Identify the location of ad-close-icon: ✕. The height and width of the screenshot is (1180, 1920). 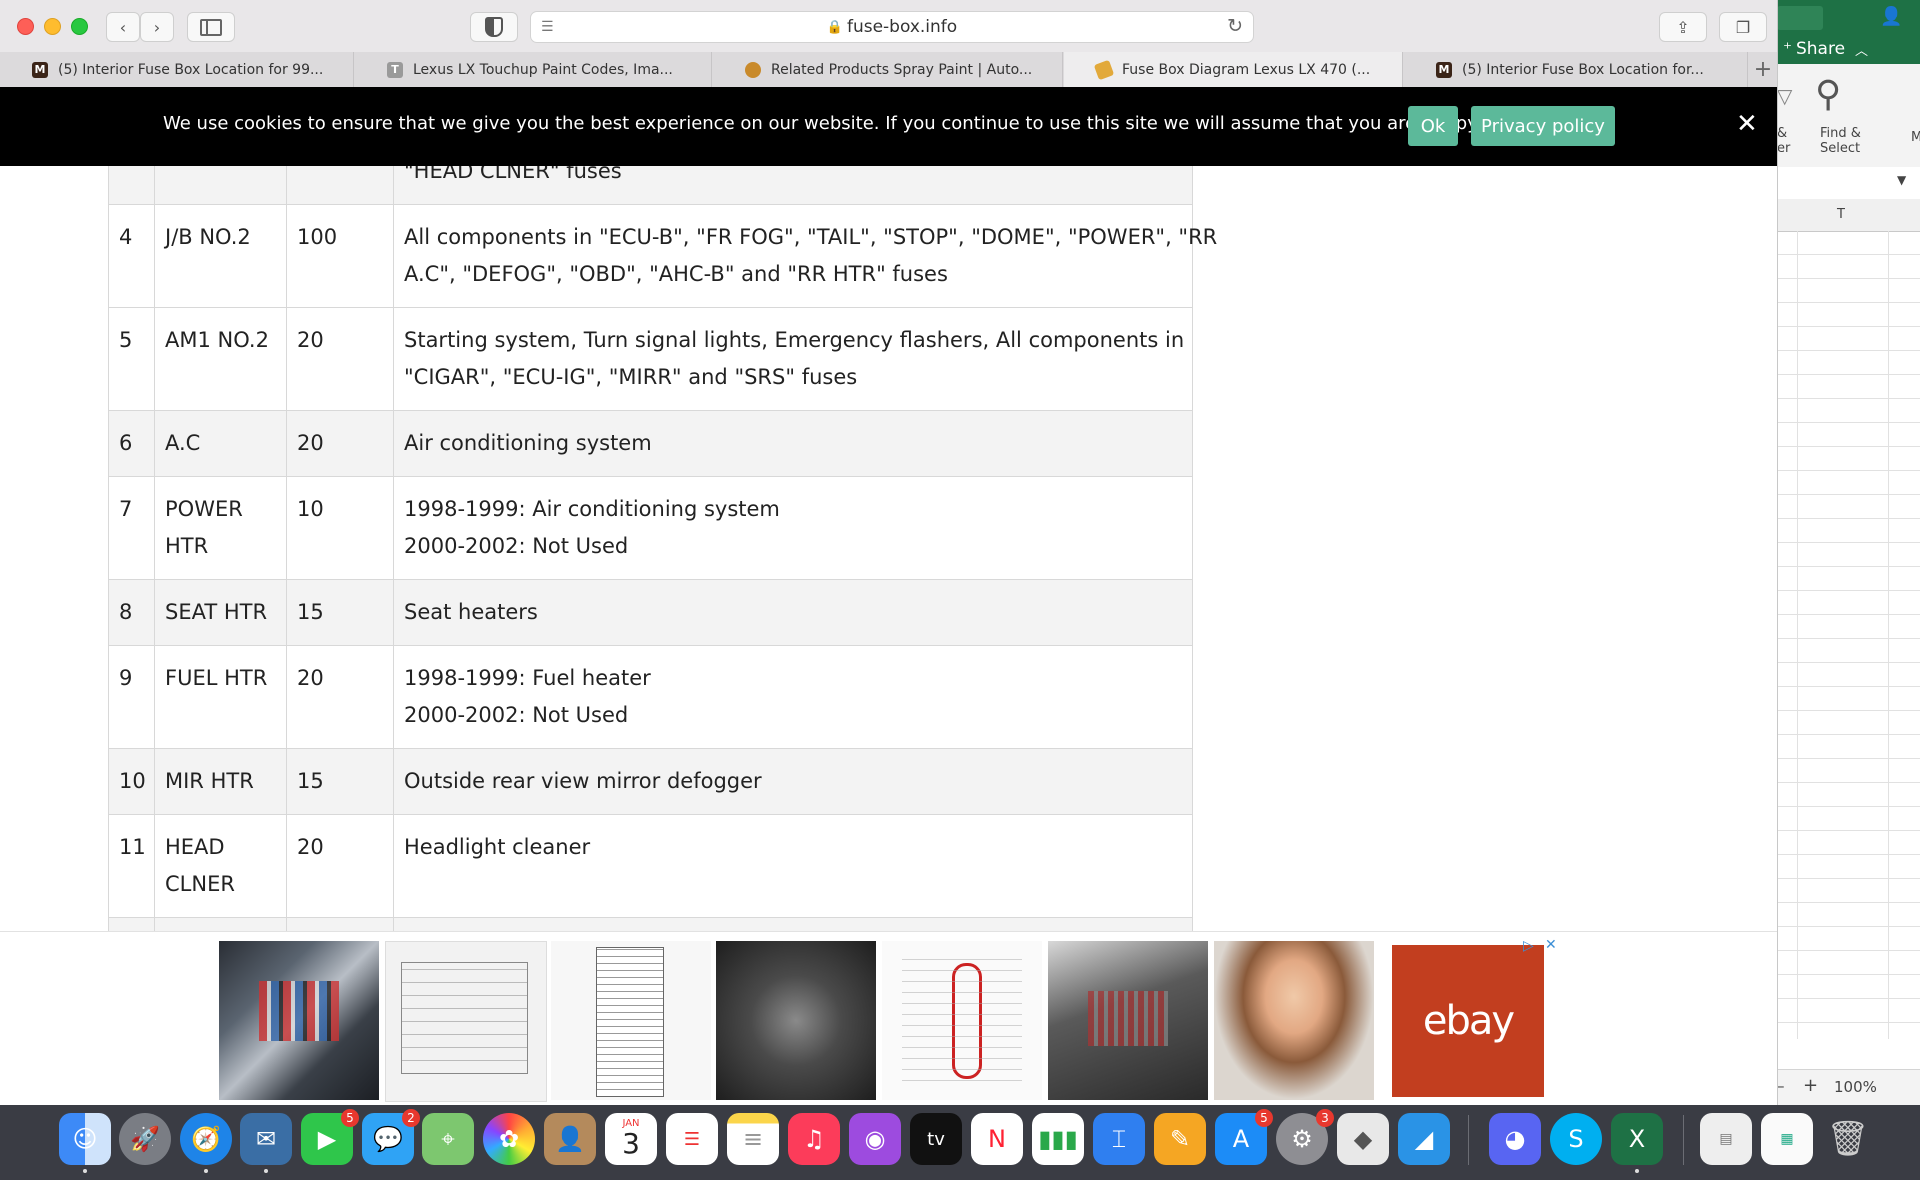
(1551, 945).